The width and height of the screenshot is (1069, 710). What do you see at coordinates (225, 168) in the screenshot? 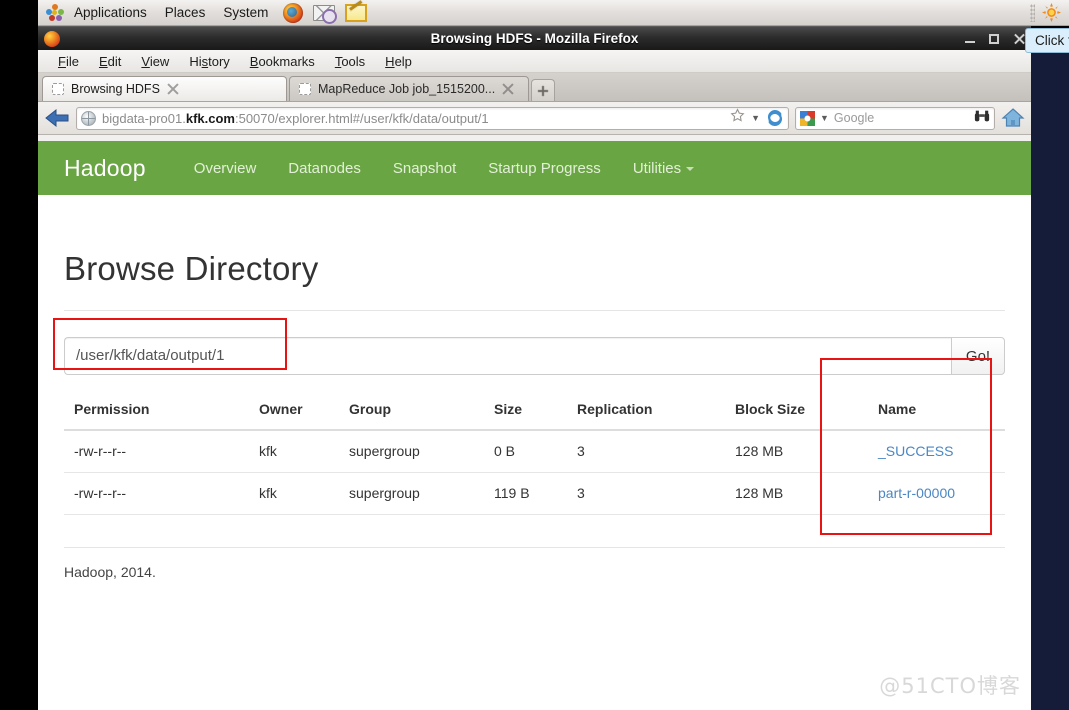
I see `nav-item-overview: Overview` at bounding box center [225, 168].